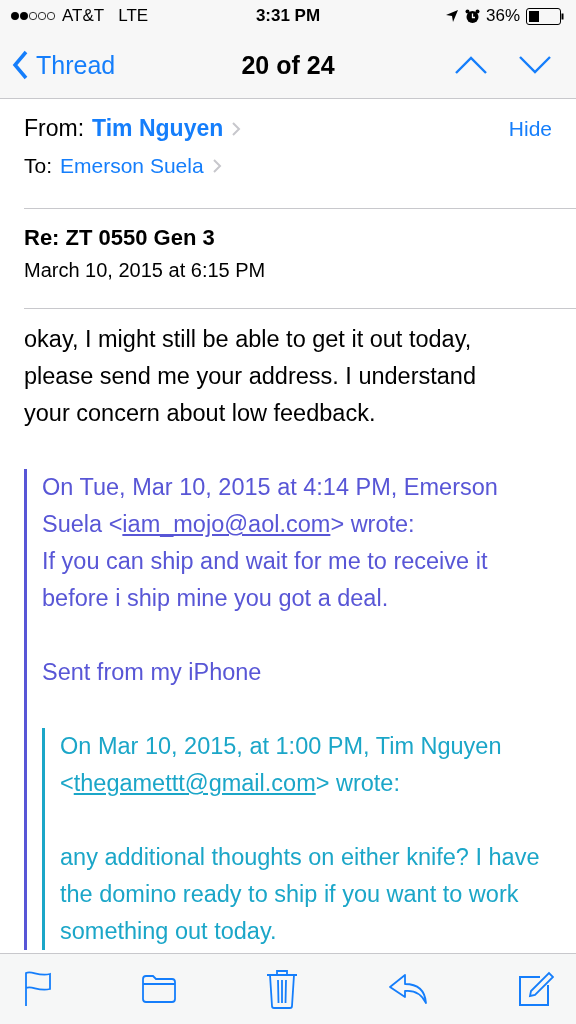 The width and height of the screenshot is (576, 1024). Describe the element at coordinates (536, 989) in the screenshot. I see `compose-icon` at that location.